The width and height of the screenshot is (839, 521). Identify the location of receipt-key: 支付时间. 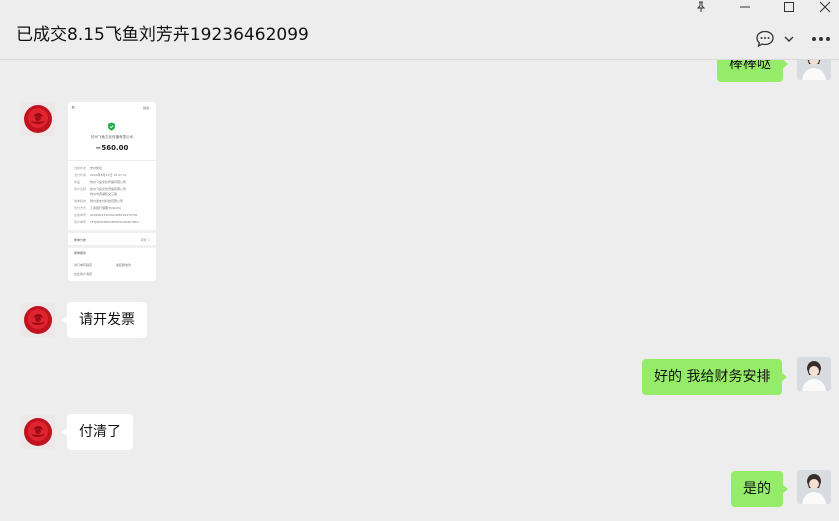
(80, 175).